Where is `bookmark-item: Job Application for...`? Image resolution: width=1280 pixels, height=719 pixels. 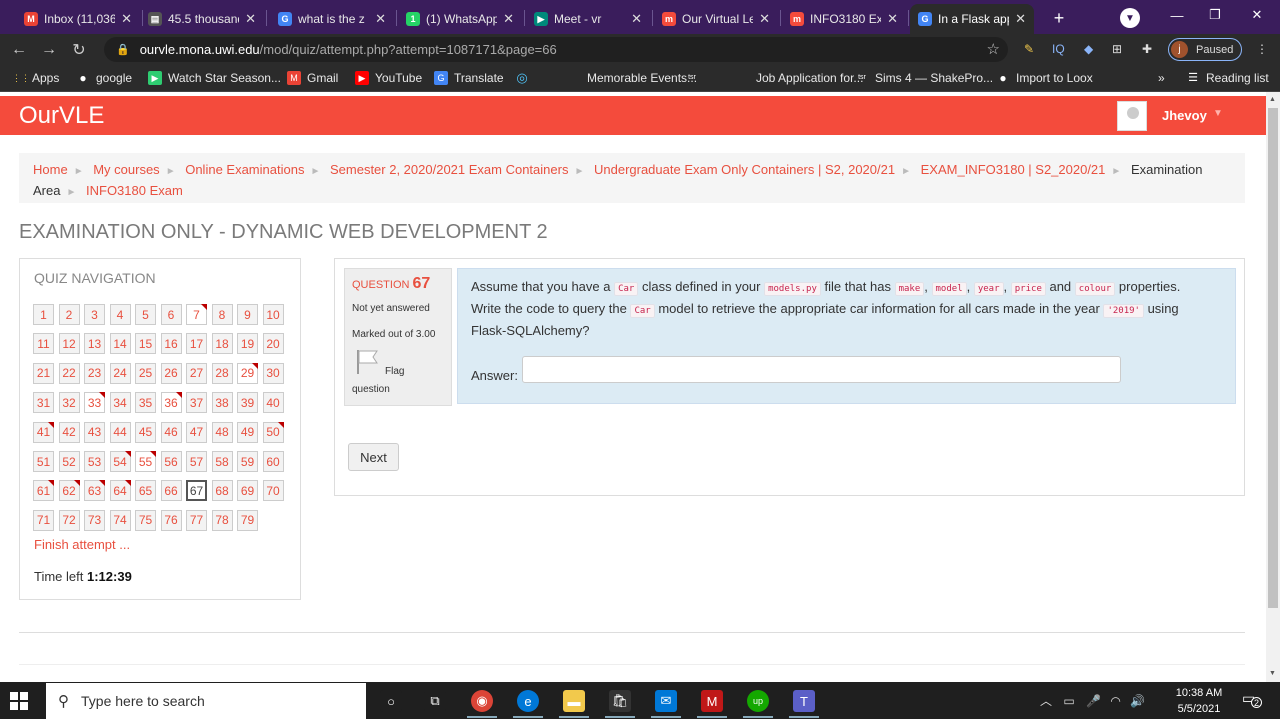 bookmark-item: Job Application for... is located at coordinates (799, 78).